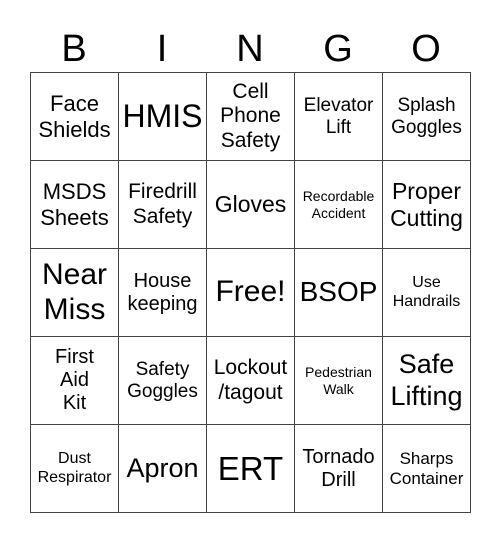 The height and width of the screenshot is (544, 500). Describe the element at coordinates (426, 116) in the screenshot. I see `bingo-cell: Splash Goggles` at that location.